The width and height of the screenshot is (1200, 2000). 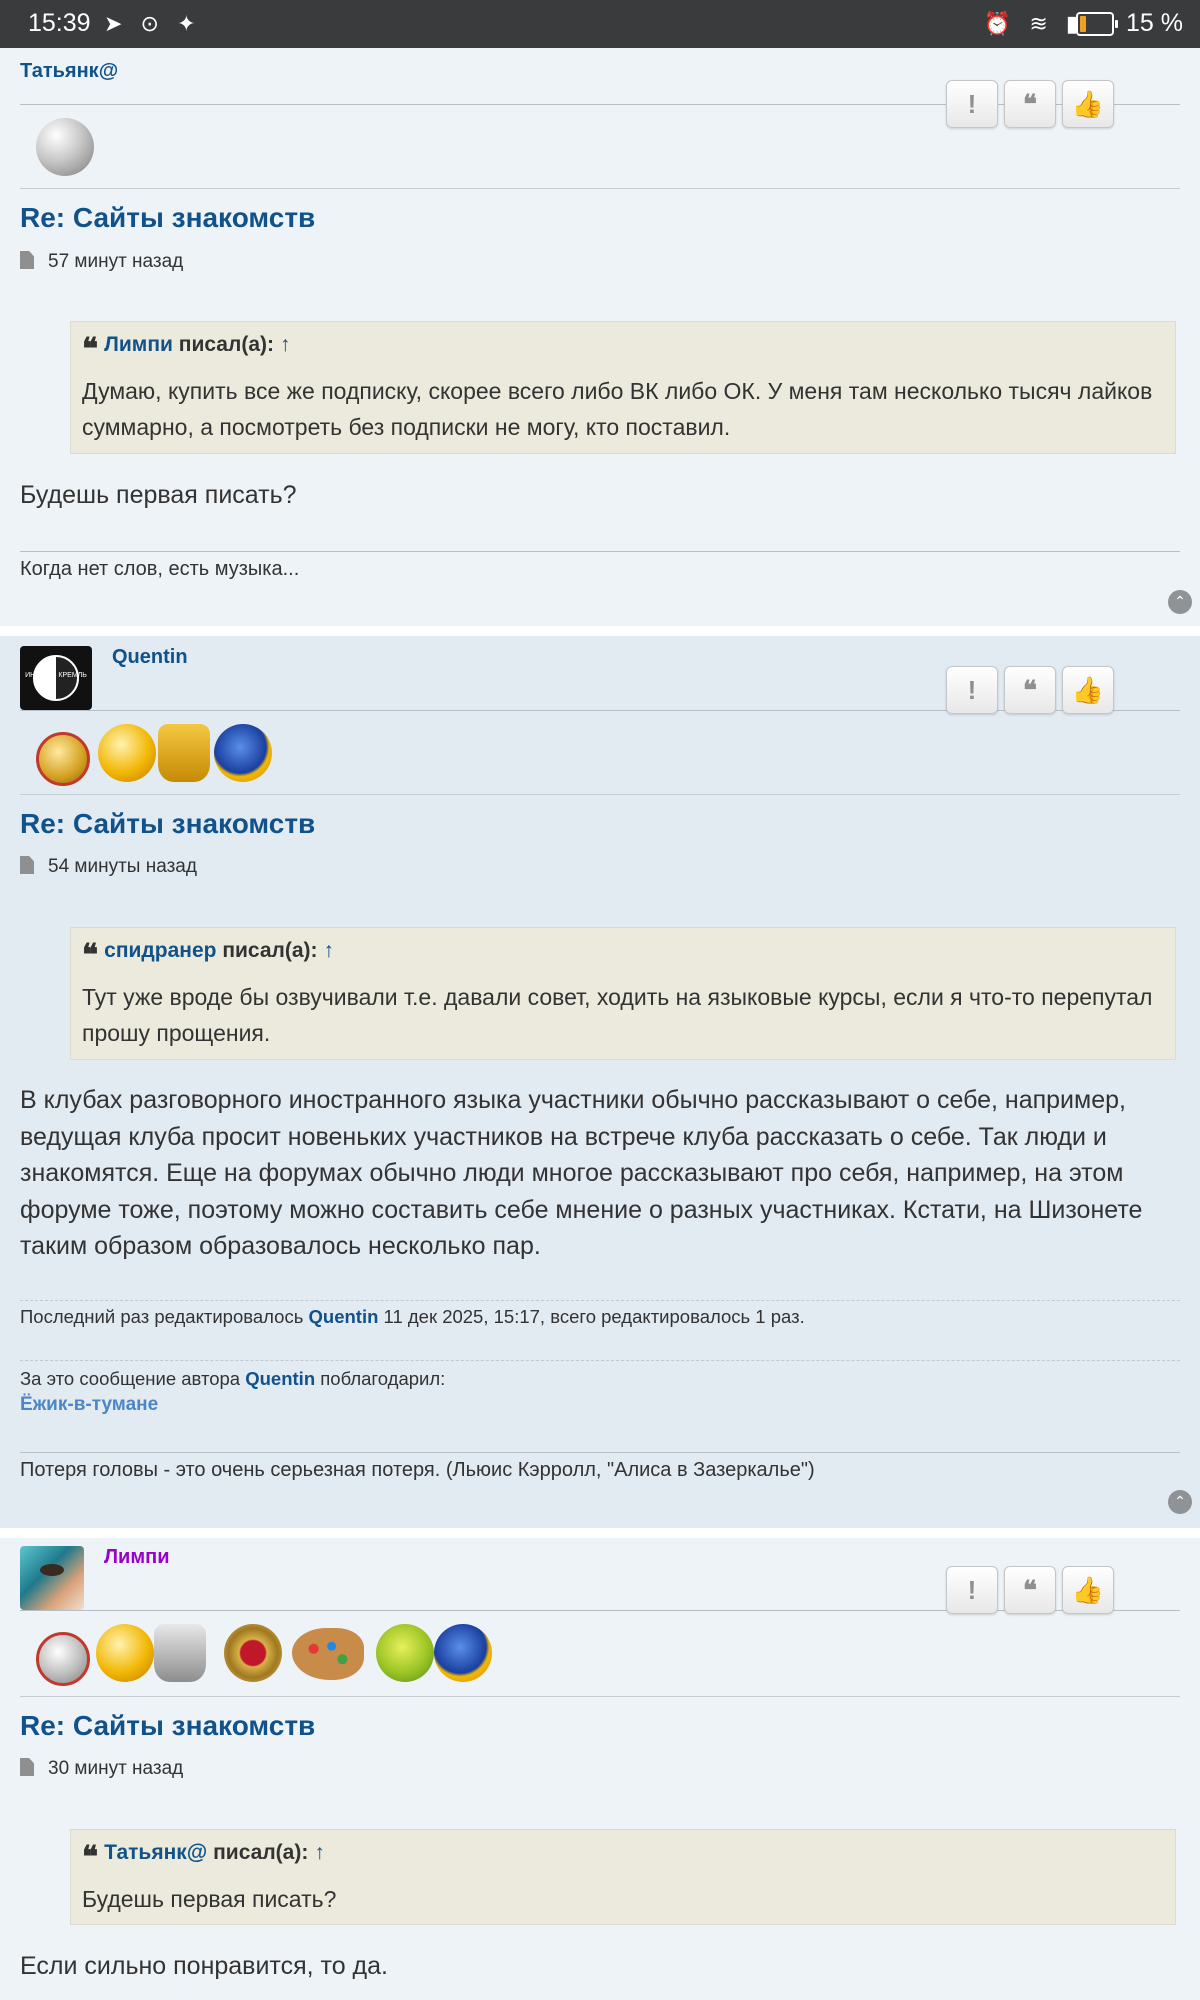 I want to click on post-author: Лимпи, so click(x=137, y=1557).